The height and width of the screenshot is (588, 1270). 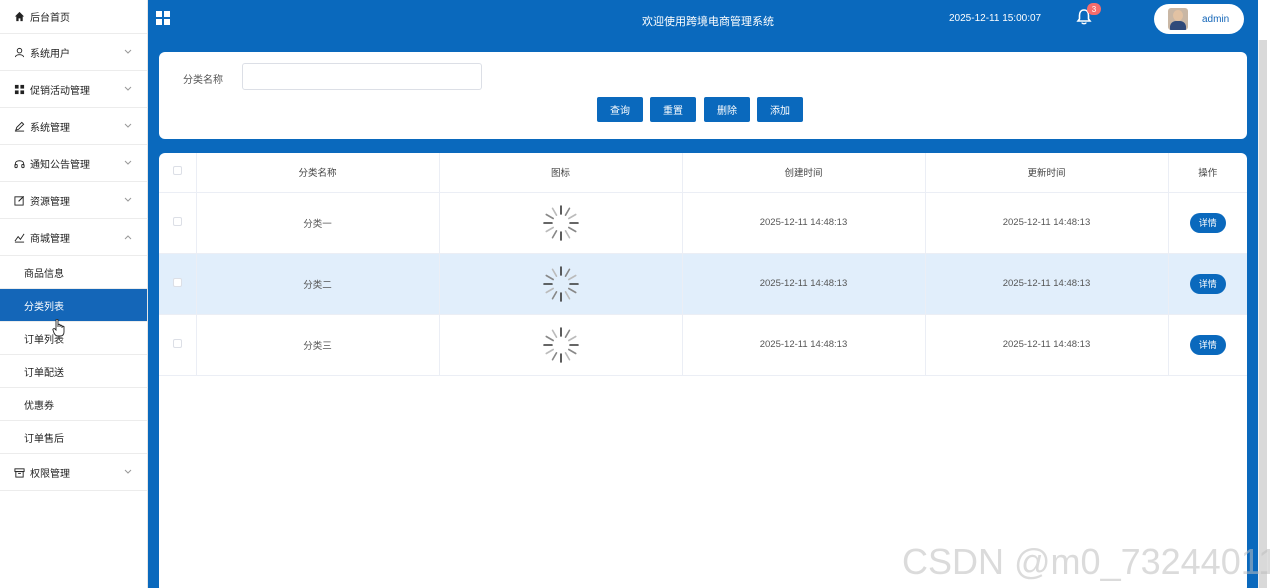 What do you see at coordinates (19, 17) in the screenshot?
I see `home-icon` at bounding box center [19, 17].